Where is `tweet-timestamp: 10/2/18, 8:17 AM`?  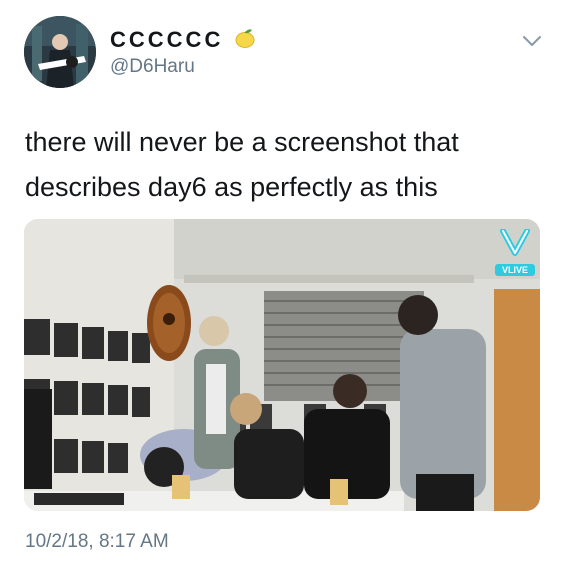
tweet-timestamp: 10/2/18, 8:17 AM is located at coordinates (97, 542).